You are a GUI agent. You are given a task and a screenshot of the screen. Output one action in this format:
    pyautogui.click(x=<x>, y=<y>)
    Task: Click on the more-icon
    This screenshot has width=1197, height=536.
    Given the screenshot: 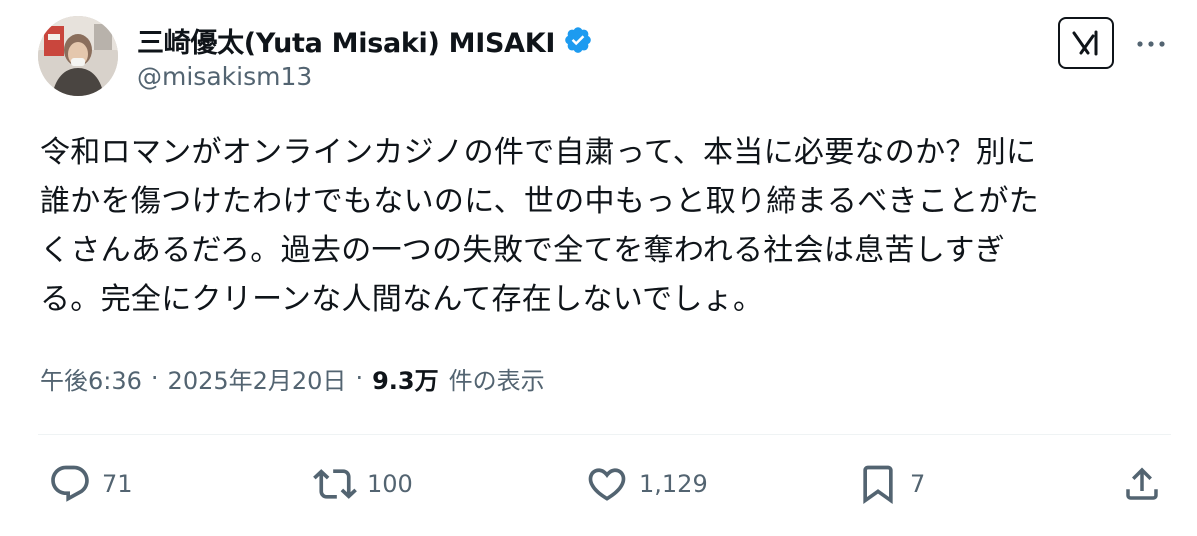 What is the action you would take?
    pyautogui.click(x=1151, y=44)
    